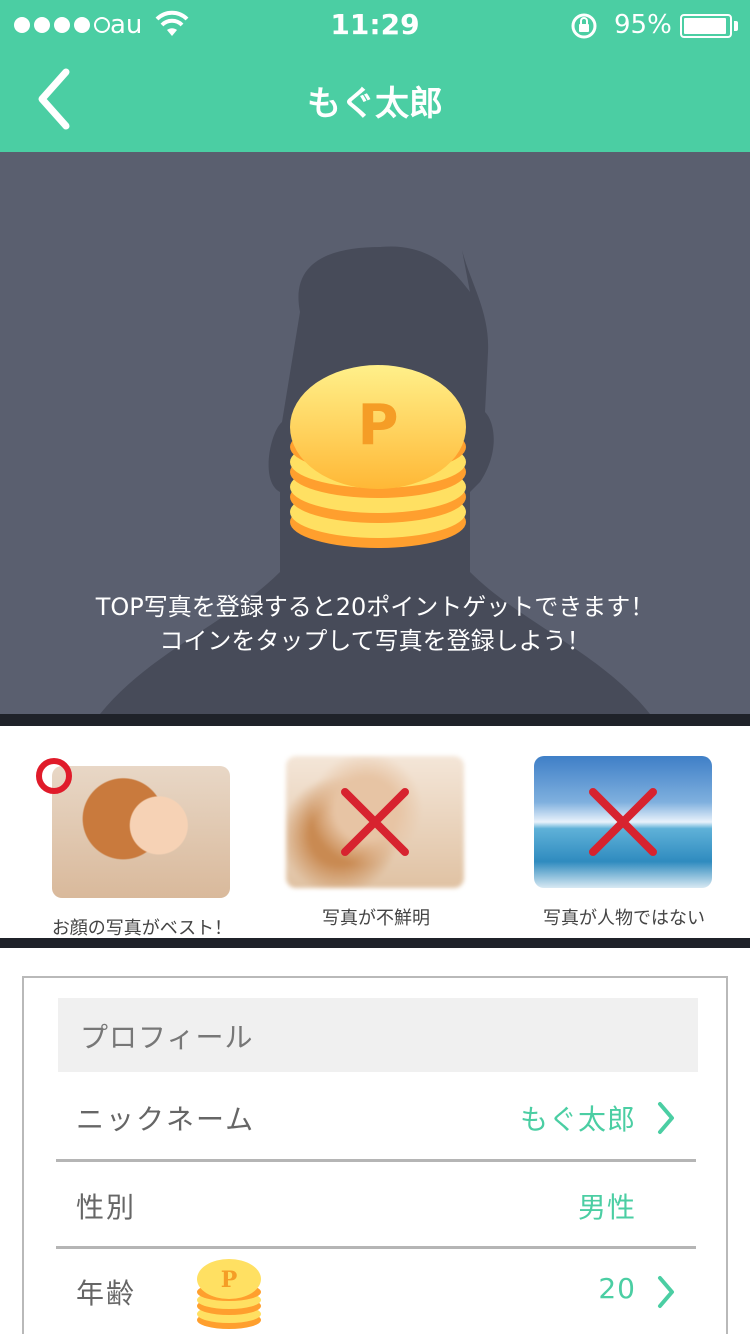 The image size is (750, 1334). Describe the element at coordinates (142, 928) in the screenshot. I see `example-caption: お顔の写真がベスト！` at that location.